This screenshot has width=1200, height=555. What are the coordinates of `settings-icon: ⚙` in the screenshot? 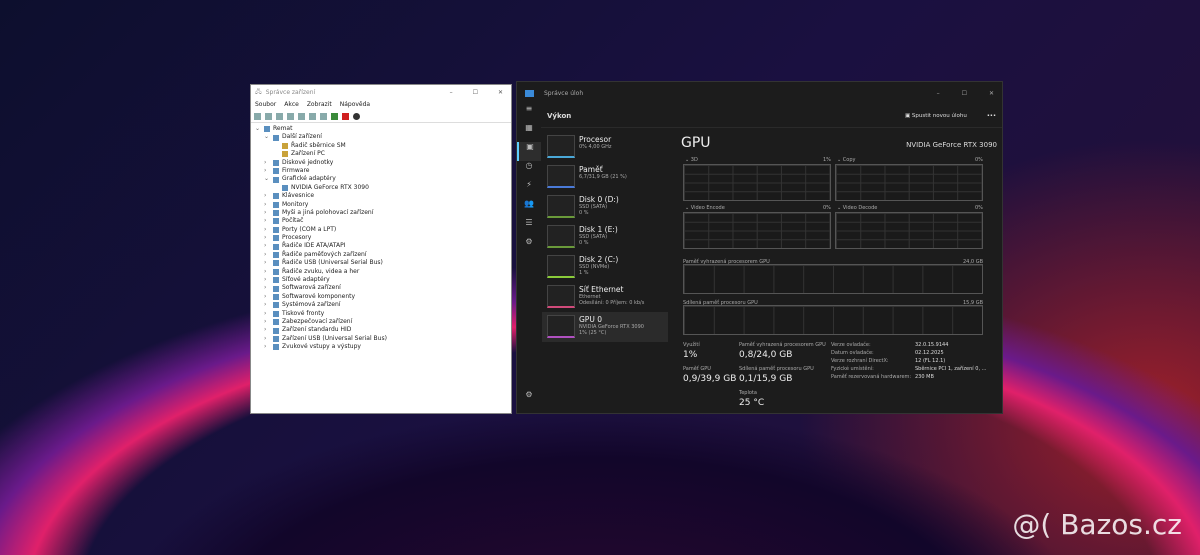 It's located at (529, 399).